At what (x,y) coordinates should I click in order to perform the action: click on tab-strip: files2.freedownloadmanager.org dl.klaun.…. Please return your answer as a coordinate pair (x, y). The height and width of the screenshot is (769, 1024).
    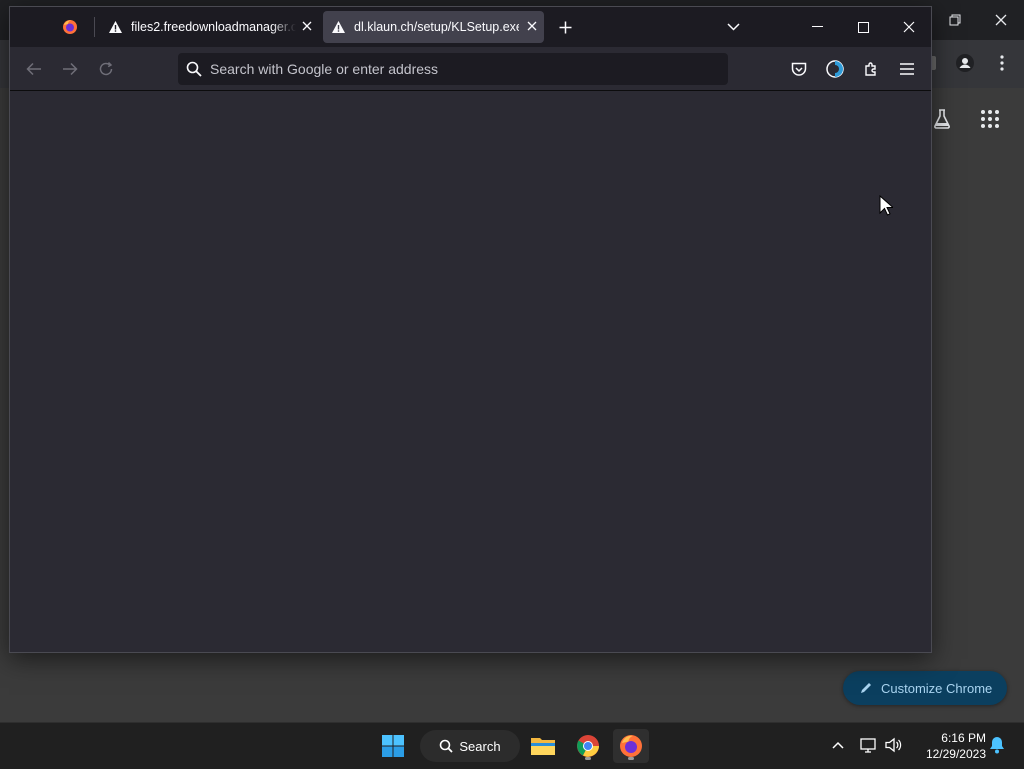
    Looking at the image, I should click on (470, 27).